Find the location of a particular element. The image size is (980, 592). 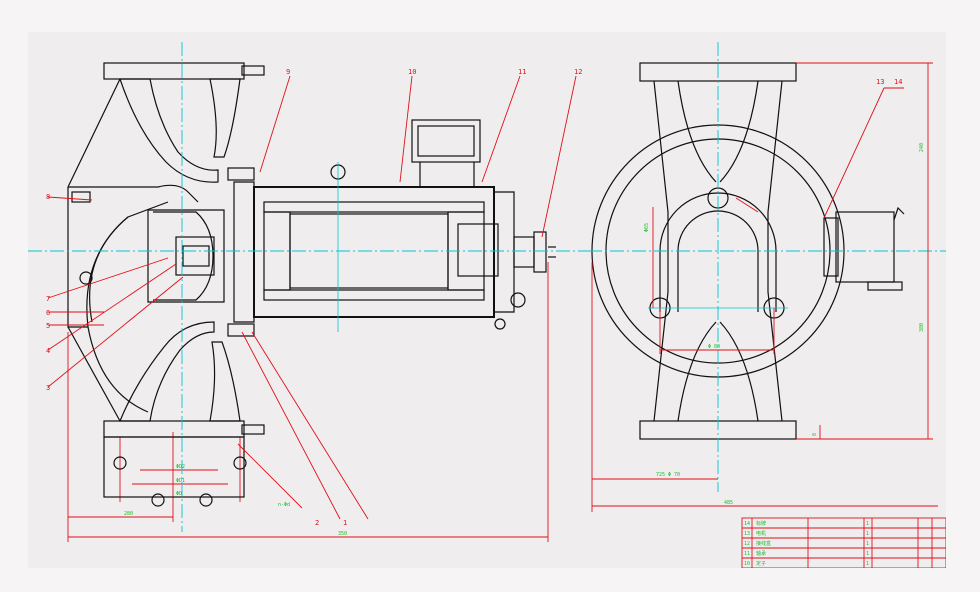

title-block is located at coordinates (844, 543).